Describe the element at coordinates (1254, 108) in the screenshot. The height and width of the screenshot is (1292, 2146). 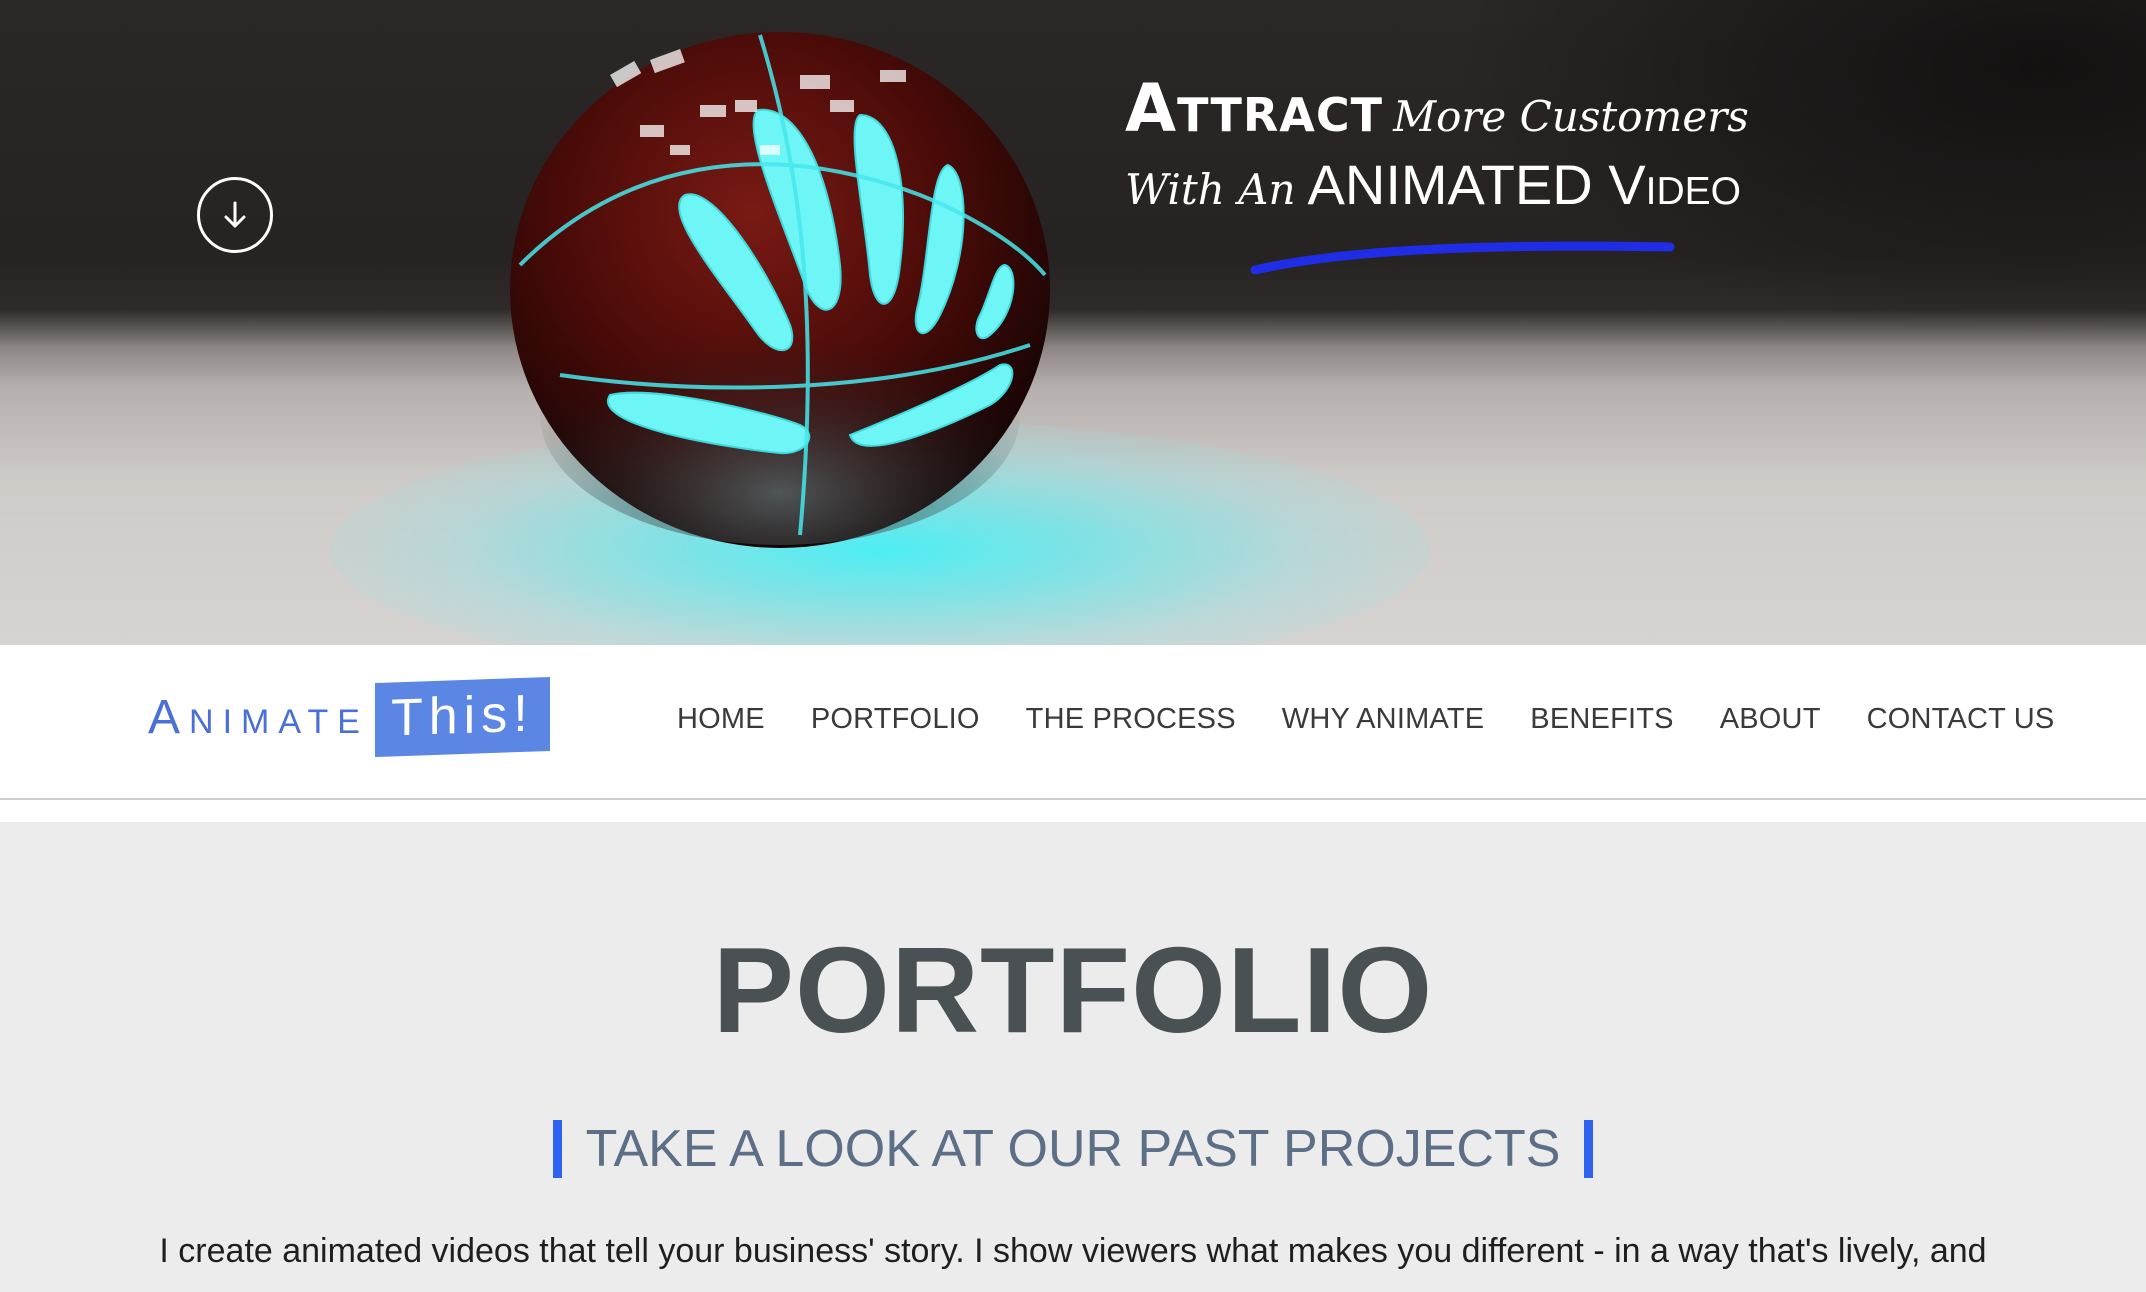
I see `headline-bold-word: Attract` at that location.